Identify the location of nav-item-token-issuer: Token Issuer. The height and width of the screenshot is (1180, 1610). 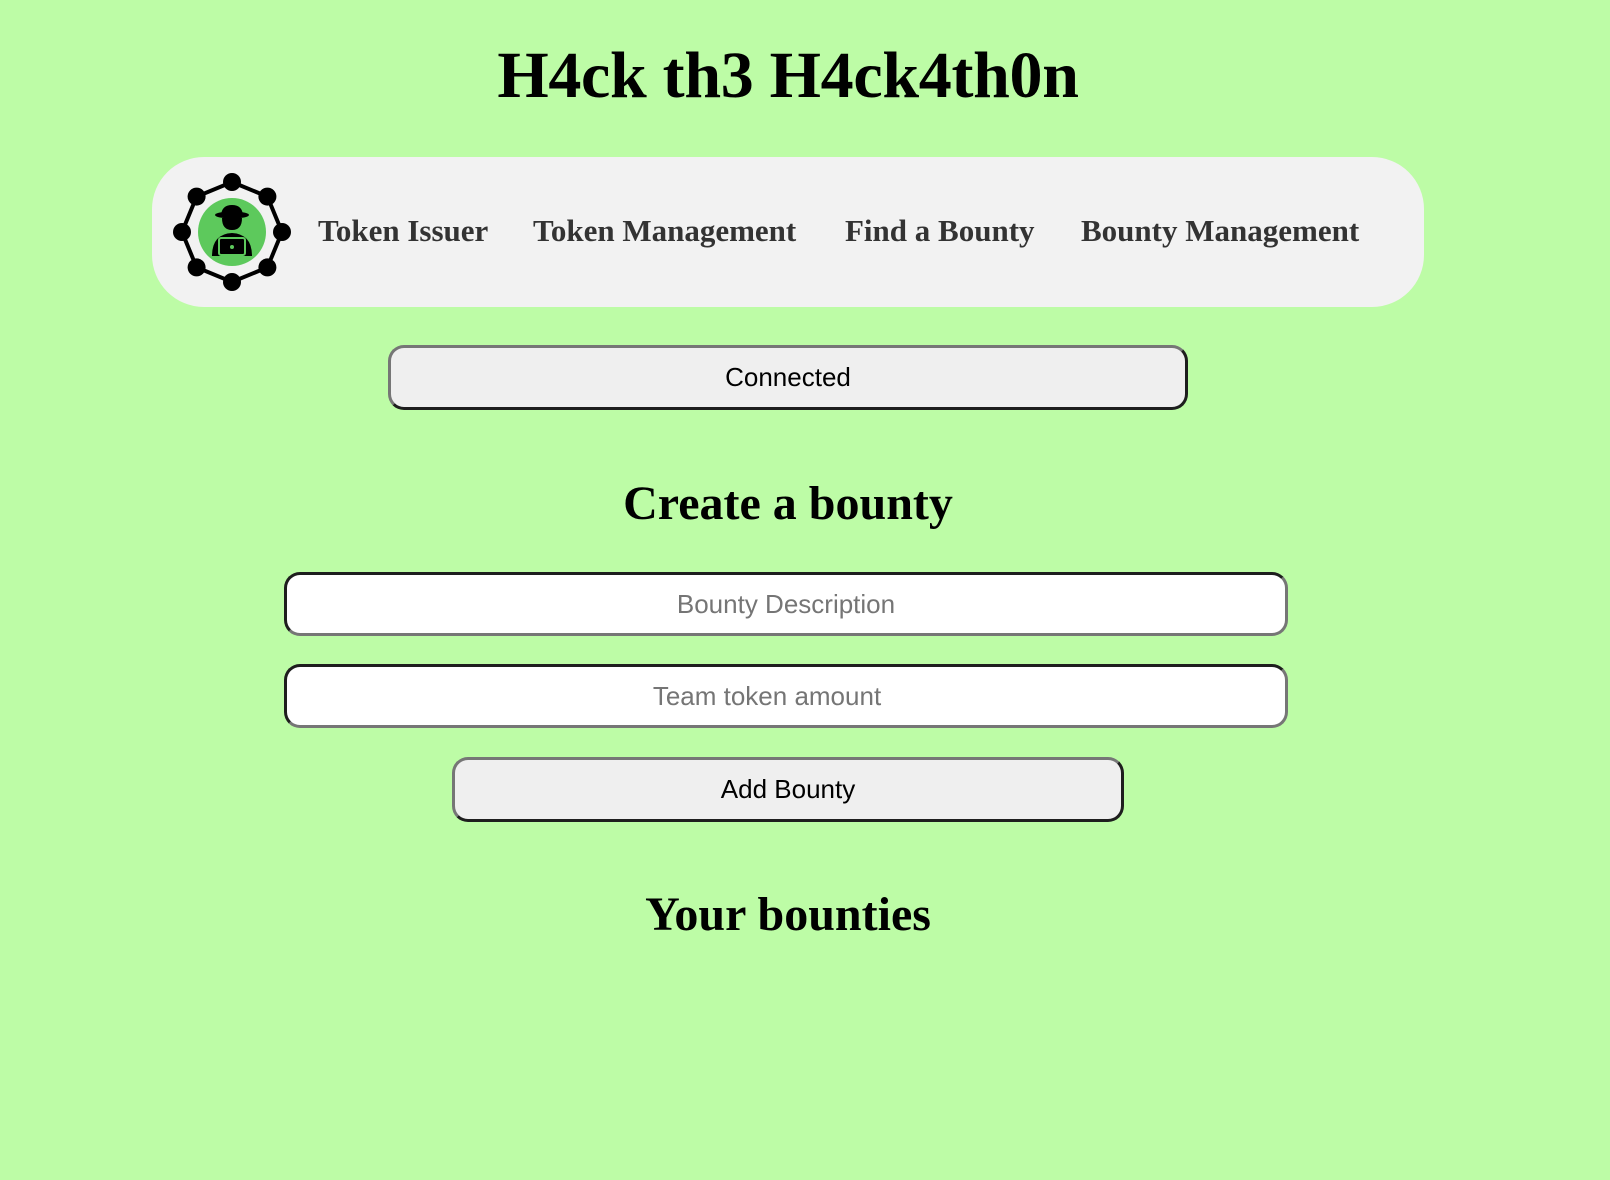
(403, 231).